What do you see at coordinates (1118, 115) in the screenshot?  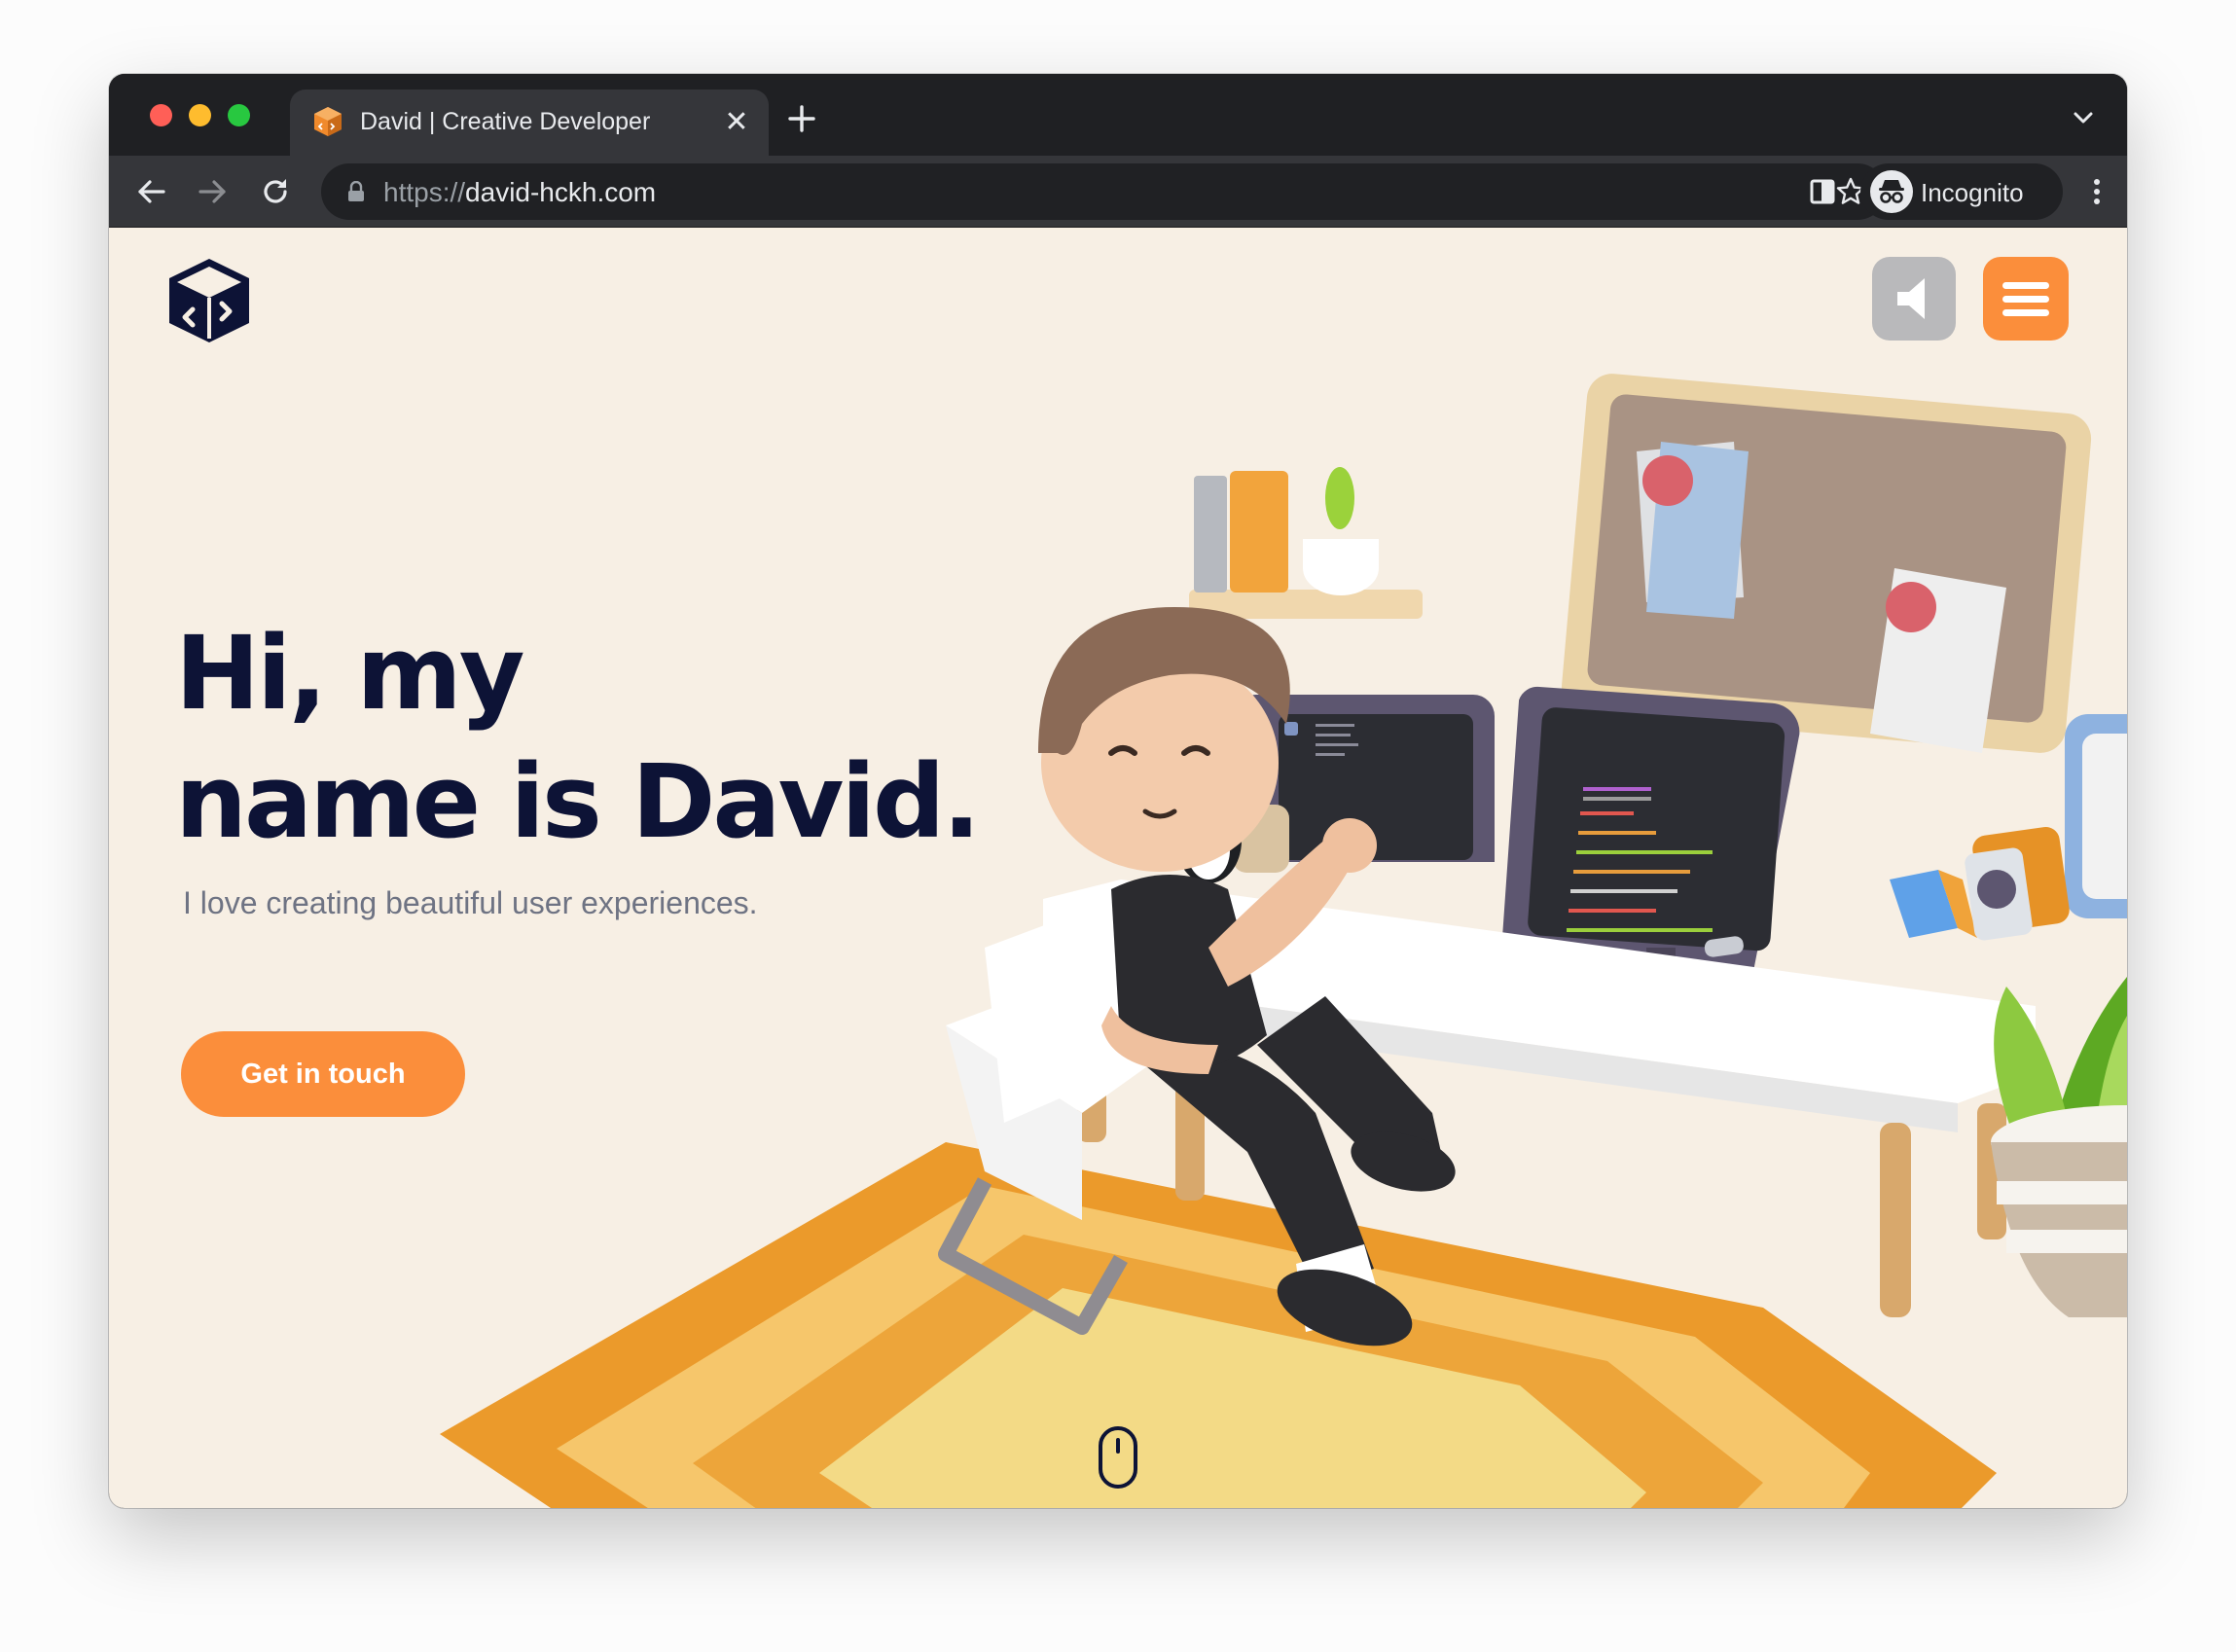 I see `tab-strip: David | Creative Developer ✕` at bounding box center [1118, 115].